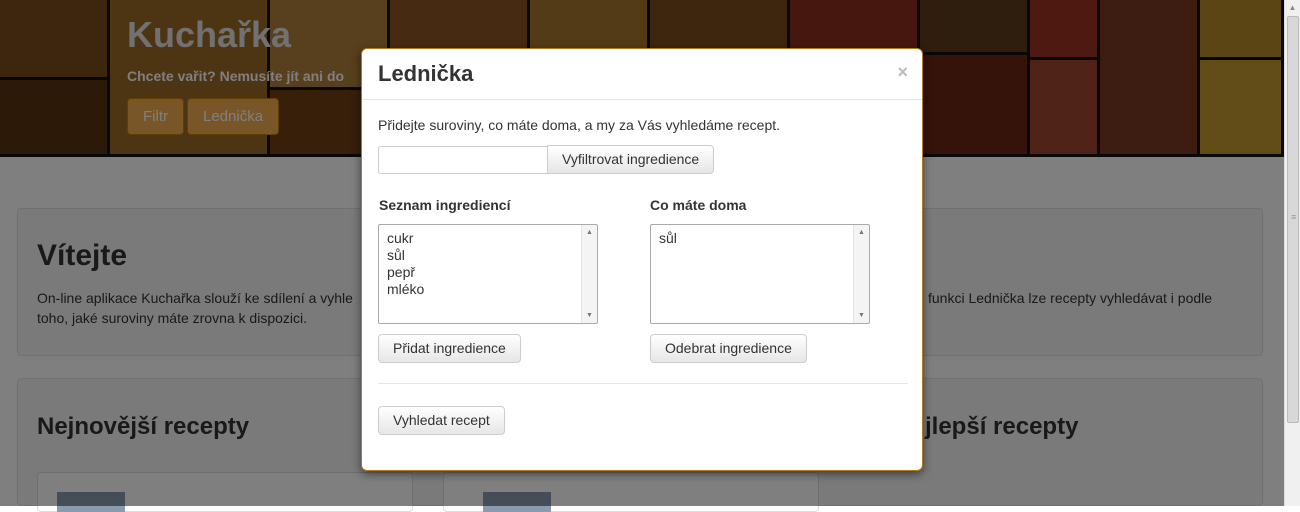  What do you see at coordinates (445, 205) in the screenshot?
I see `ingredient-list-label: Seznam ingrediencí` at bounding box center [445, 205].